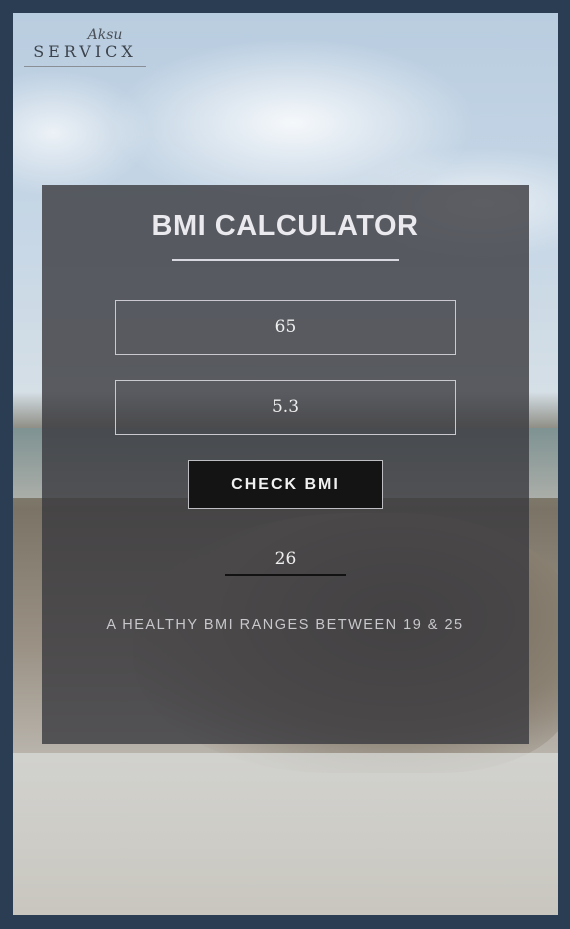 The width and height of the screenshot is (570, 929). I want to click on bmi-result: 26, so click(285, 561).